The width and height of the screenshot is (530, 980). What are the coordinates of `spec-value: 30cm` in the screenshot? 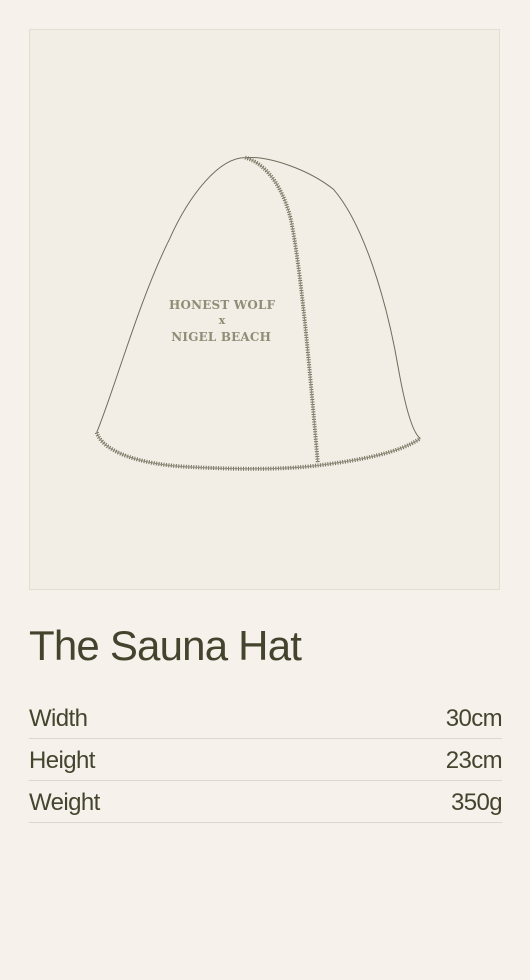 It's located at (474, 718).